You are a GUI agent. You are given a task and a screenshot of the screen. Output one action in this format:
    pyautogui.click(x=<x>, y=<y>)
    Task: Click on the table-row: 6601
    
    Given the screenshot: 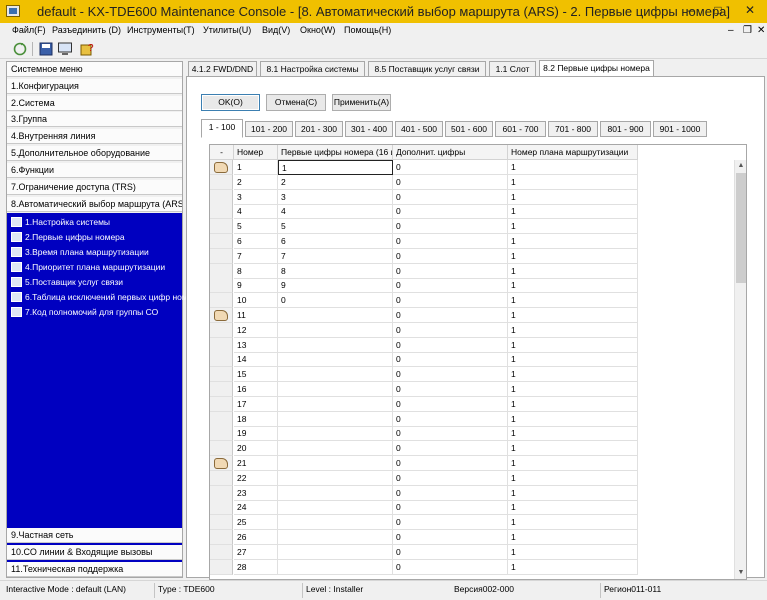 What is the action you would take?
    pyautogui.click(x=478, y=241)
    